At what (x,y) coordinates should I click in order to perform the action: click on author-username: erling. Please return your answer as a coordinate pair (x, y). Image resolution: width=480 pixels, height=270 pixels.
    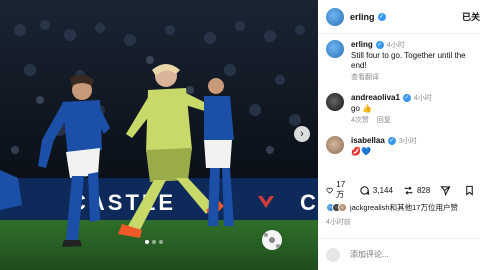
    Looking at the image, I should click on (362, 17).